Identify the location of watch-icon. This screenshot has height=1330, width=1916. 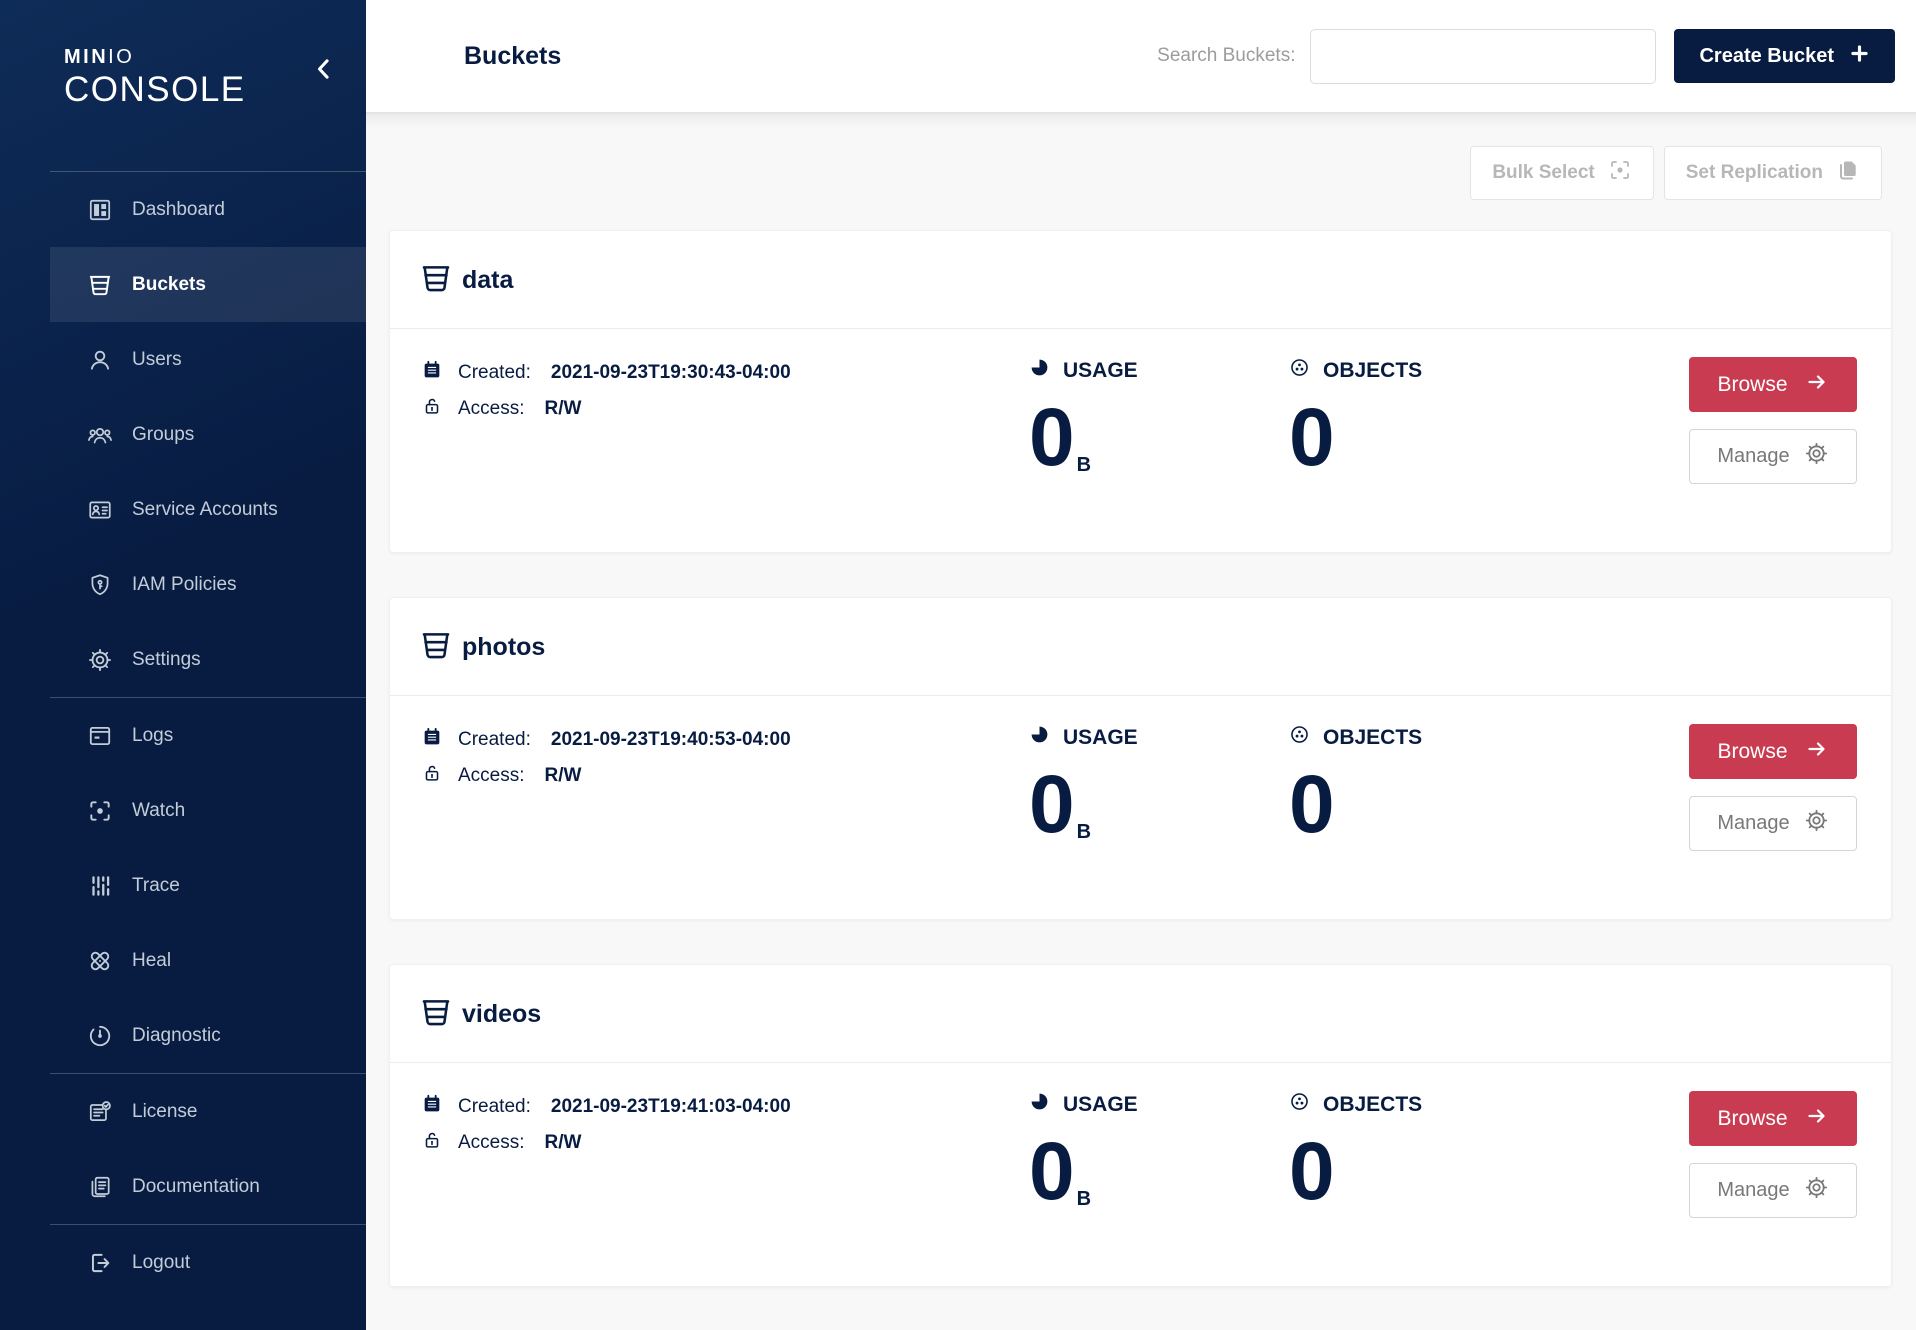
(100, 811).